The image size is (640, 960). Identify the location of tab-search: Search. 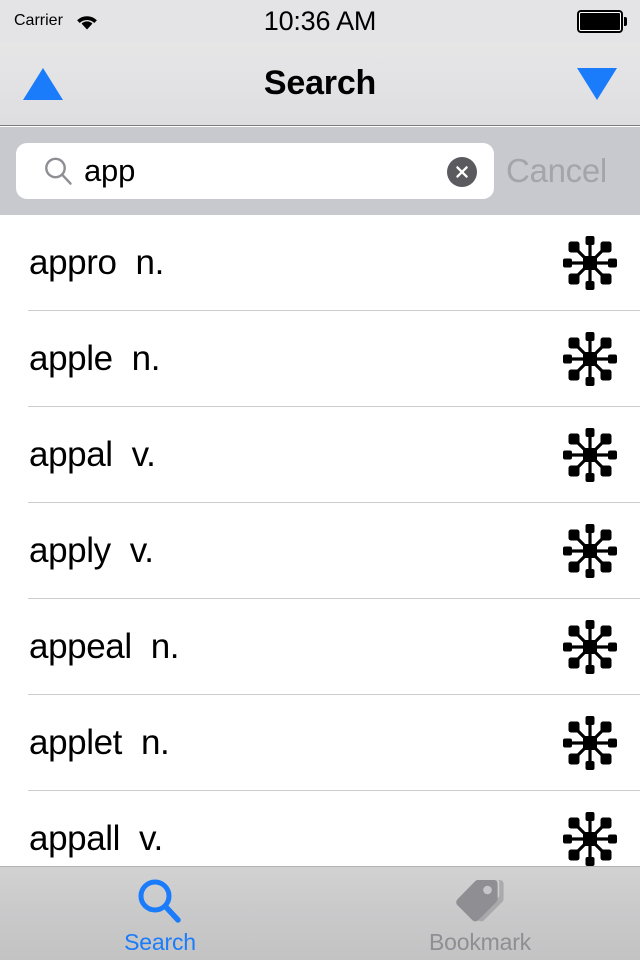
(160, 913).